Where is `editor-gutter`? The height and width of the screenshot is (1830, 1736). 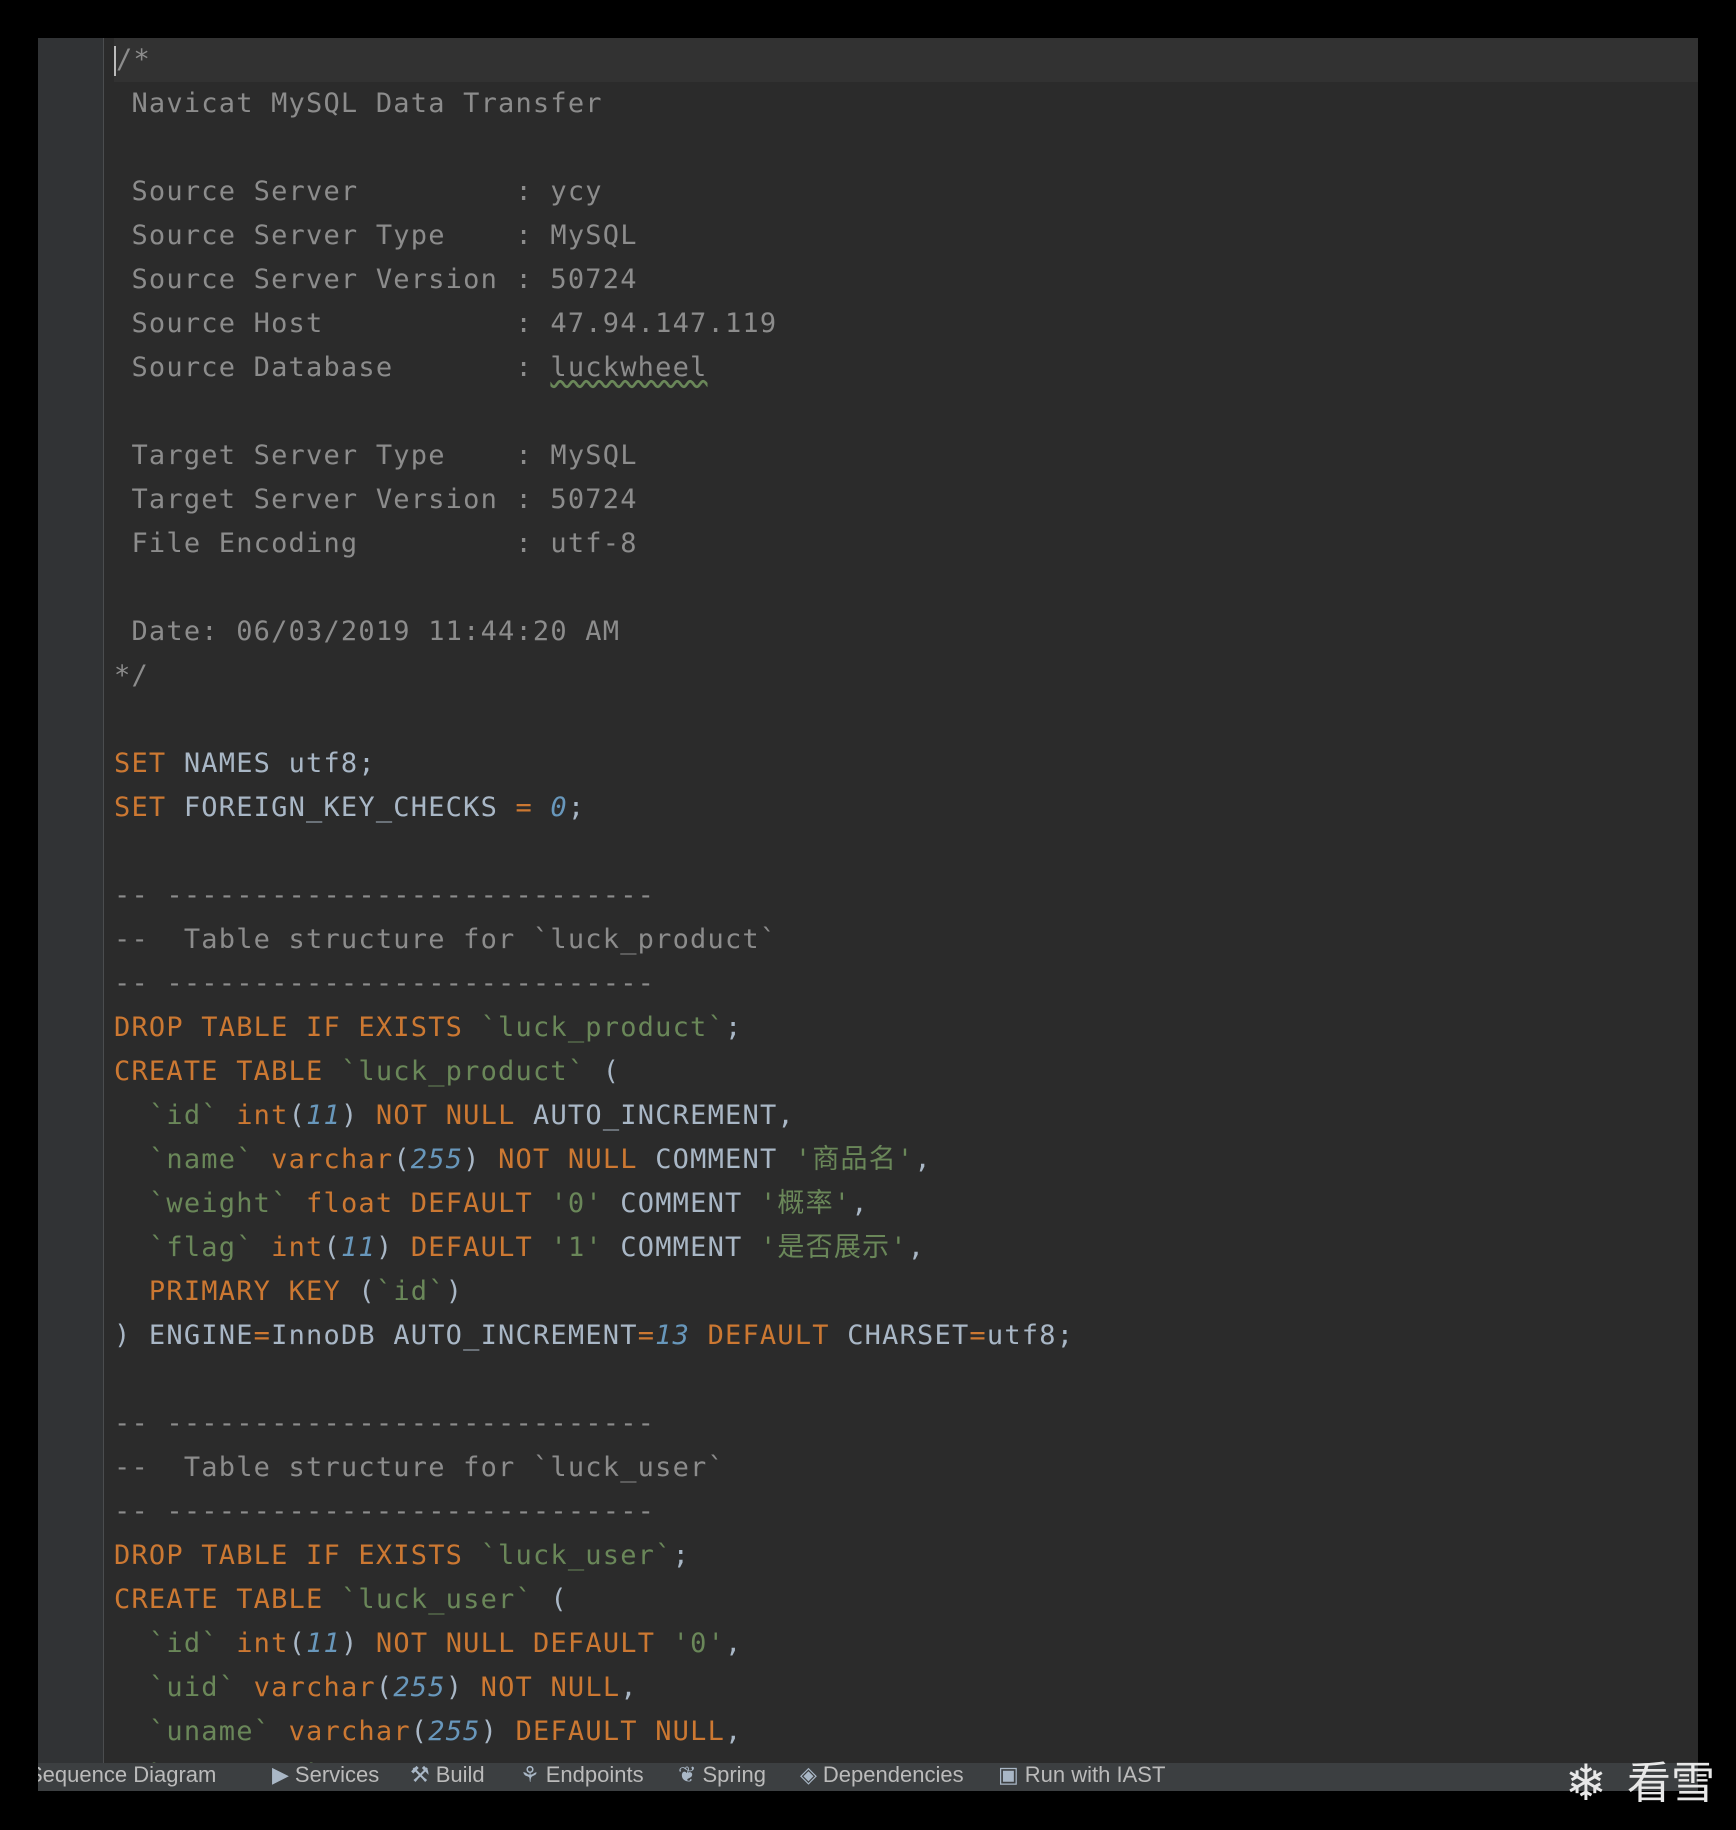
editor-gutter is located at coordinates (70, 900).